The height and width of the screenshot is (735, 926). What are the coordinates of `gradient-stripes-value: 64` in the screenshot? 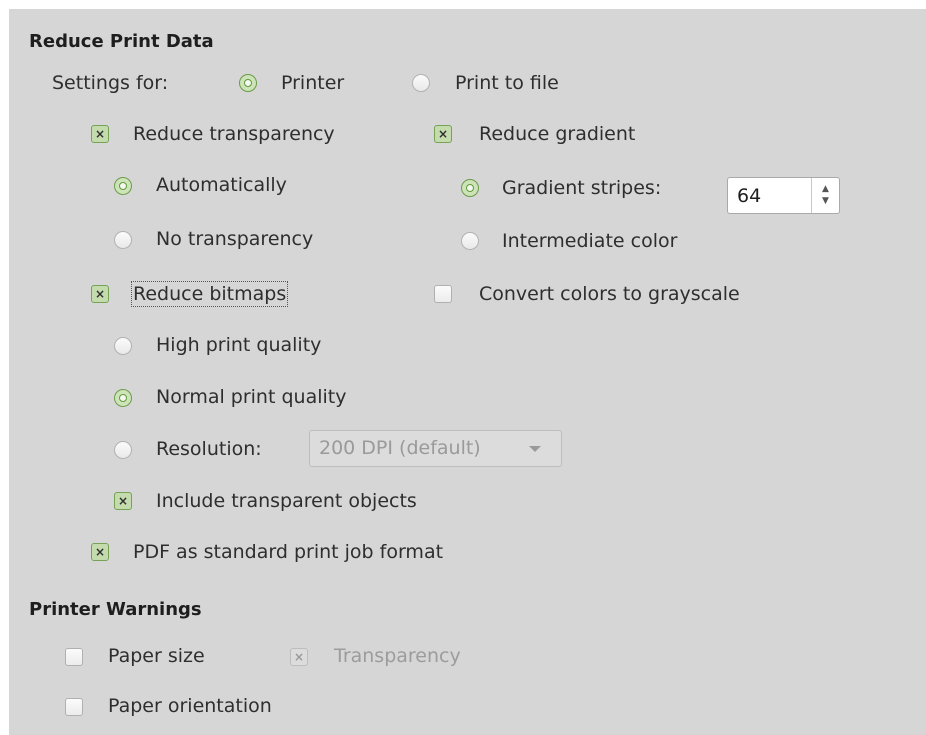 It's located at (749, 196).